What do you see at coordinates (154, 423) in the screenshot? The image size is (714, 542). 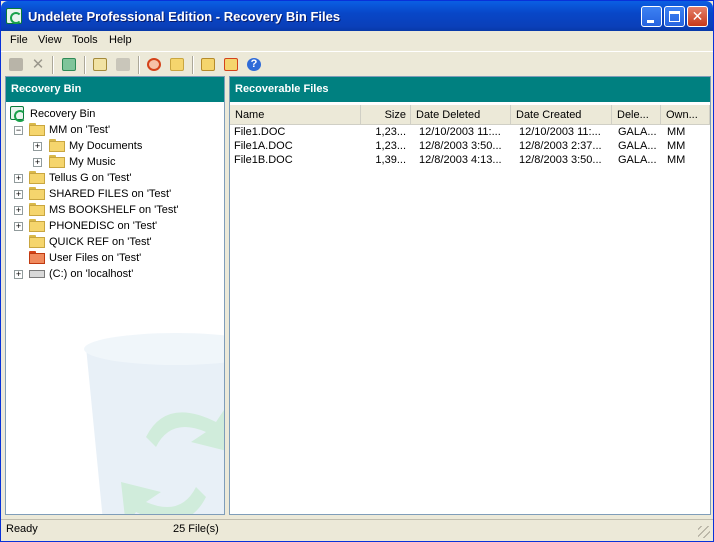 I see `recycle-bin-watermark` at bounding box center [154, 423].